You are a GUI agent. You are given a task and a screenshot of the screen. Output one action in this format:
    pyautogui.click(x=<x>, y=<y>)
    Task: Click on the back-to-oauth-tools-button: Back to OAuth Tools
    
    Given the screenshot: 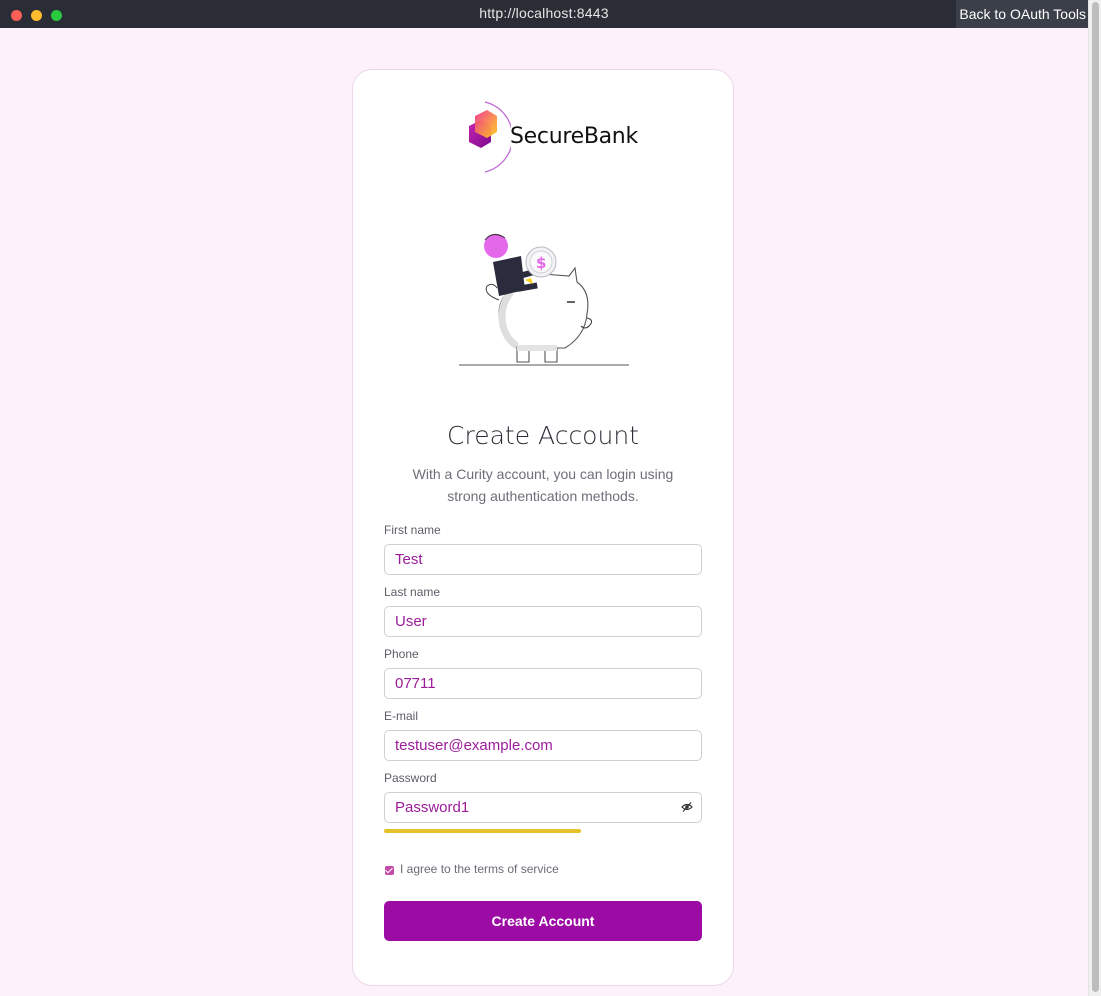 What is the action you would take?
    pyautogui.click(x=1022, y=14)
    